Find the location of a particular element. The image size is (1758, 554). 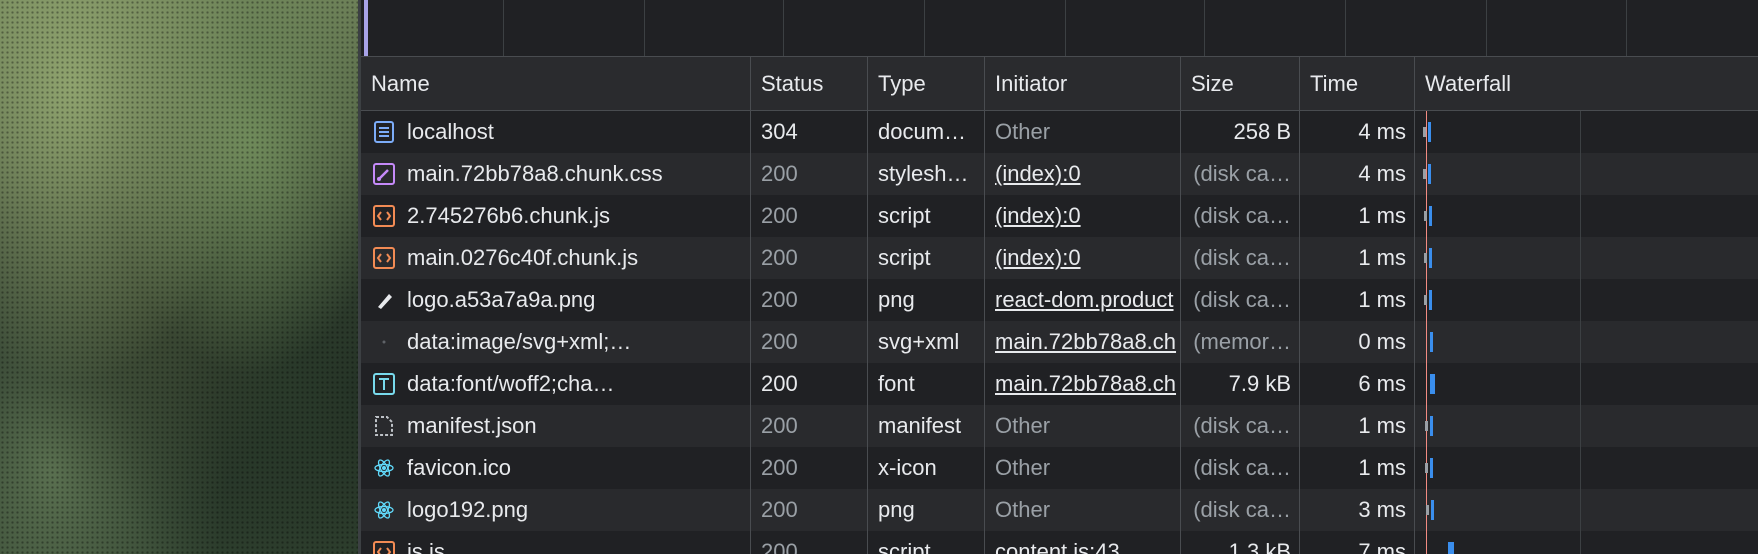

column-header-size: Size is located at coordinates (1240, 83).